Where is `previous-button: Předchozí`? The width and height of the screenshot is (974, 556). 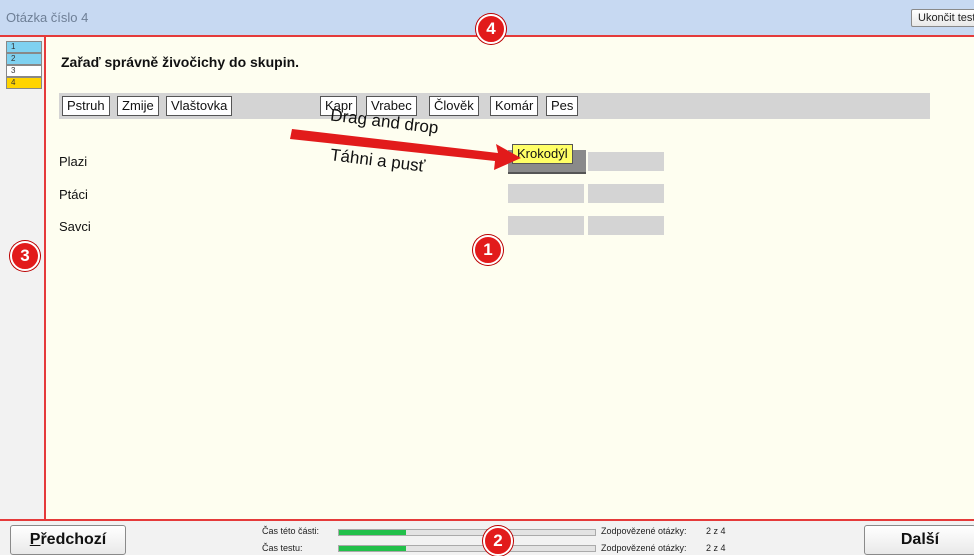 previous-button: Předchozí is located at coordinates (68, 540).